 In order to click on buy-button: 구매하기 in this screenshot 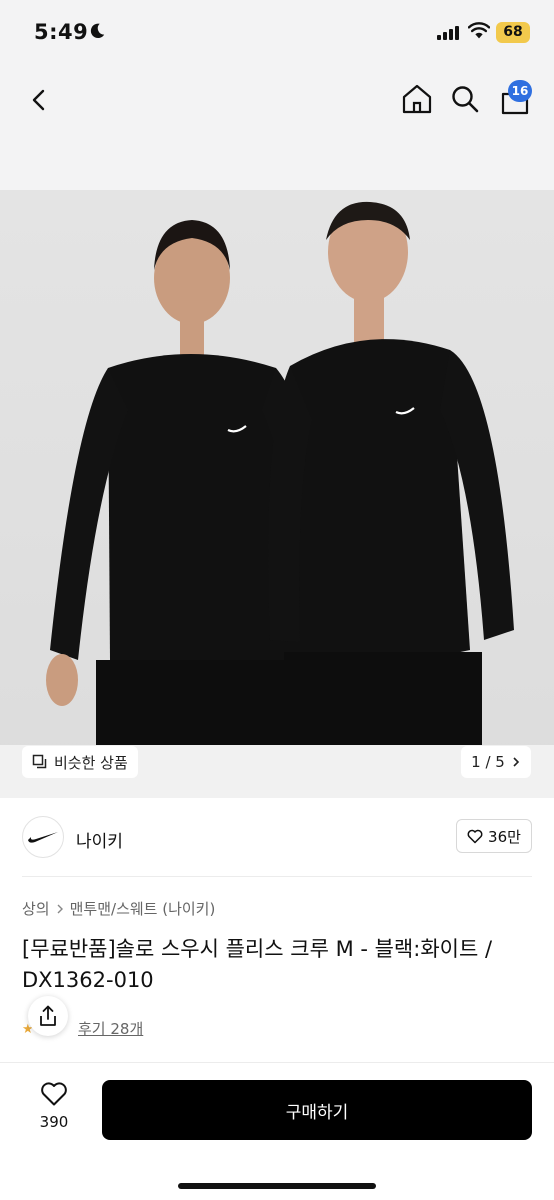, I will do `click(317, 1110)`.